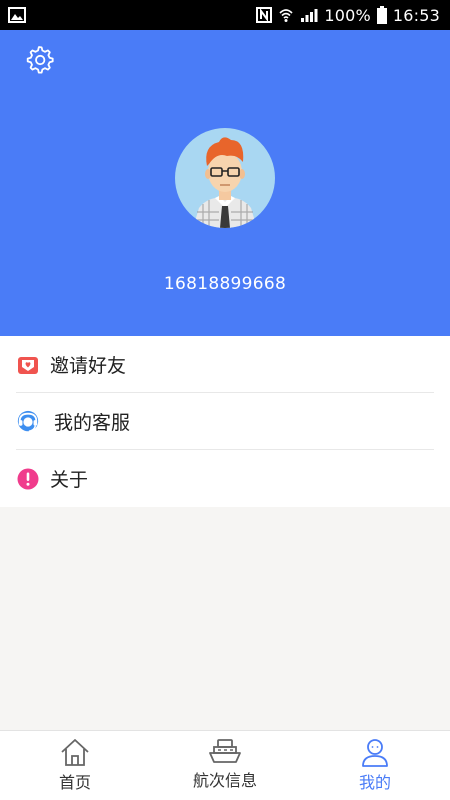 The width and height of the screenshot is (450, 800). I want to click on nav-label: 航次信息, so click(224, 780).